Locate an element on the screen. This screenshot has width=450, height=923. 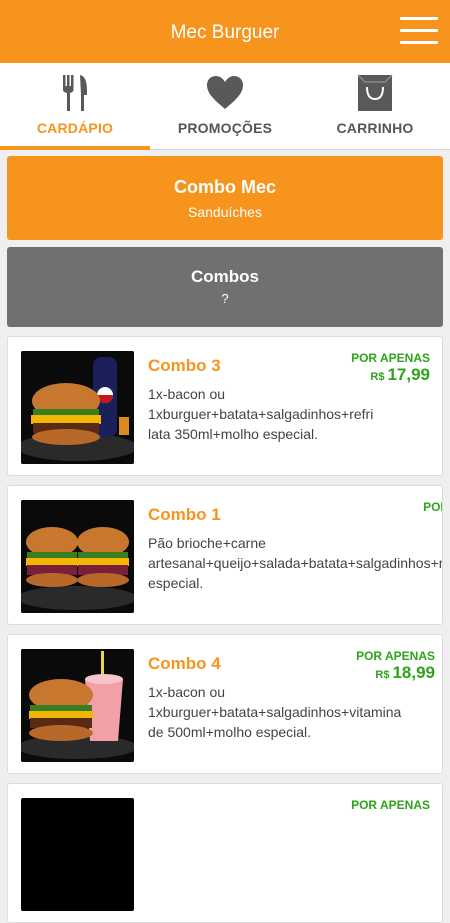
tab-cardapio-label: CARDÁPIO is located at coordinates (75, 128).